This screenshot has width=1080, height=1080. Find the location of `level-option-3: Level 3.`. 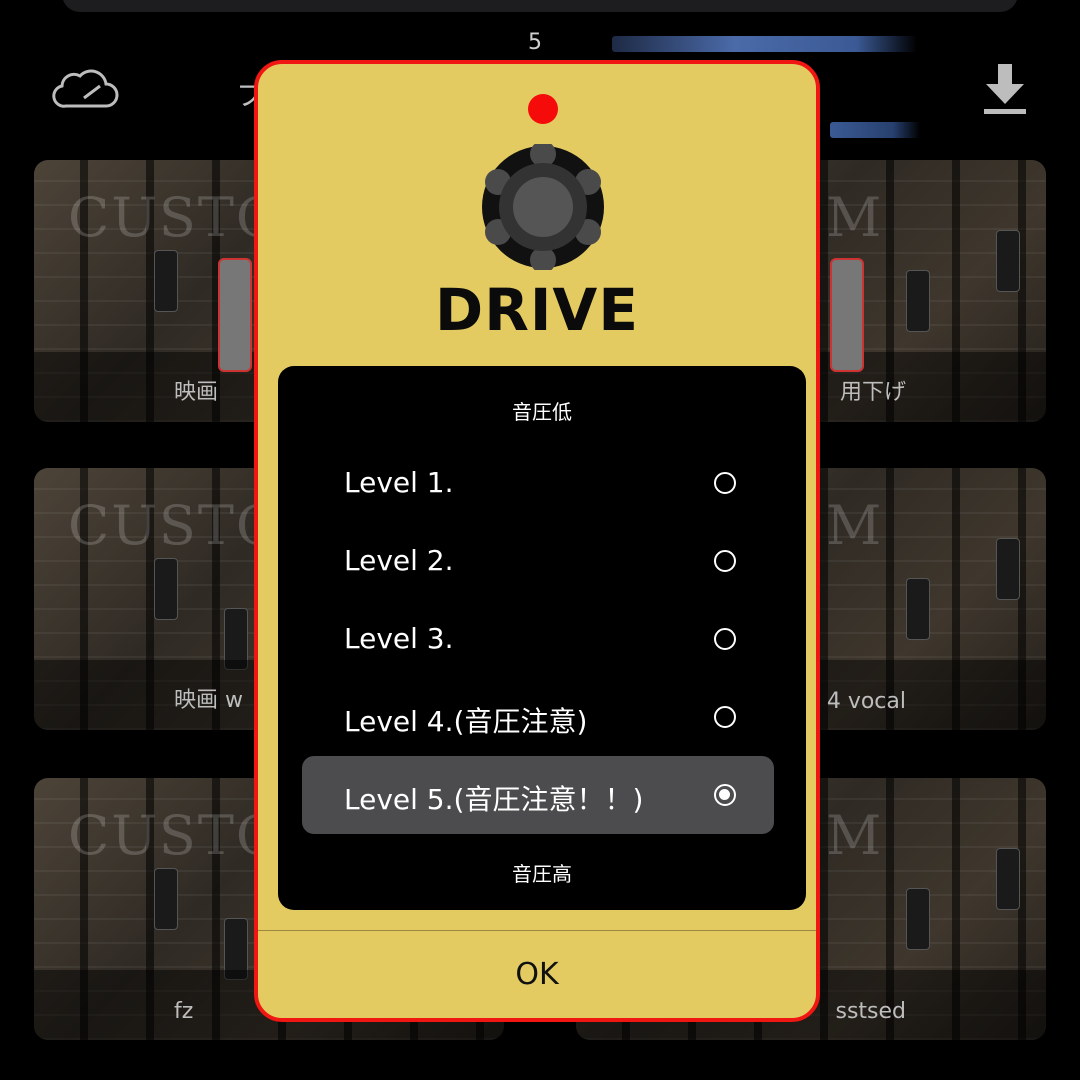

level-option-3: Level 3. is located at coordinates (538, 639).